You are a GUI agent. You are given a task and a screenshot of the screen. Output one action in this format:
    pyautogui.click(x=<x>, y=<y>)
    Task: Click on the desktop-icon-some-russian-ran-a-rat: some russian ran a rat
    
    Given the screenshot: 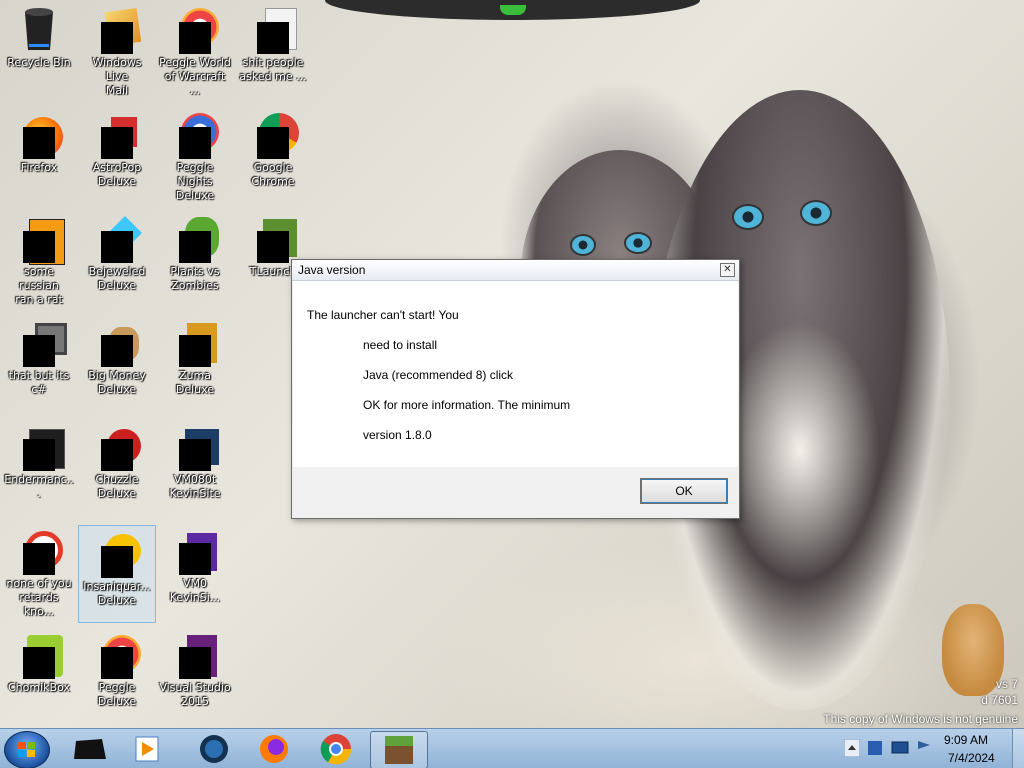 What is the action you would take?
    pyautogui.click(x=39, y=259)
    